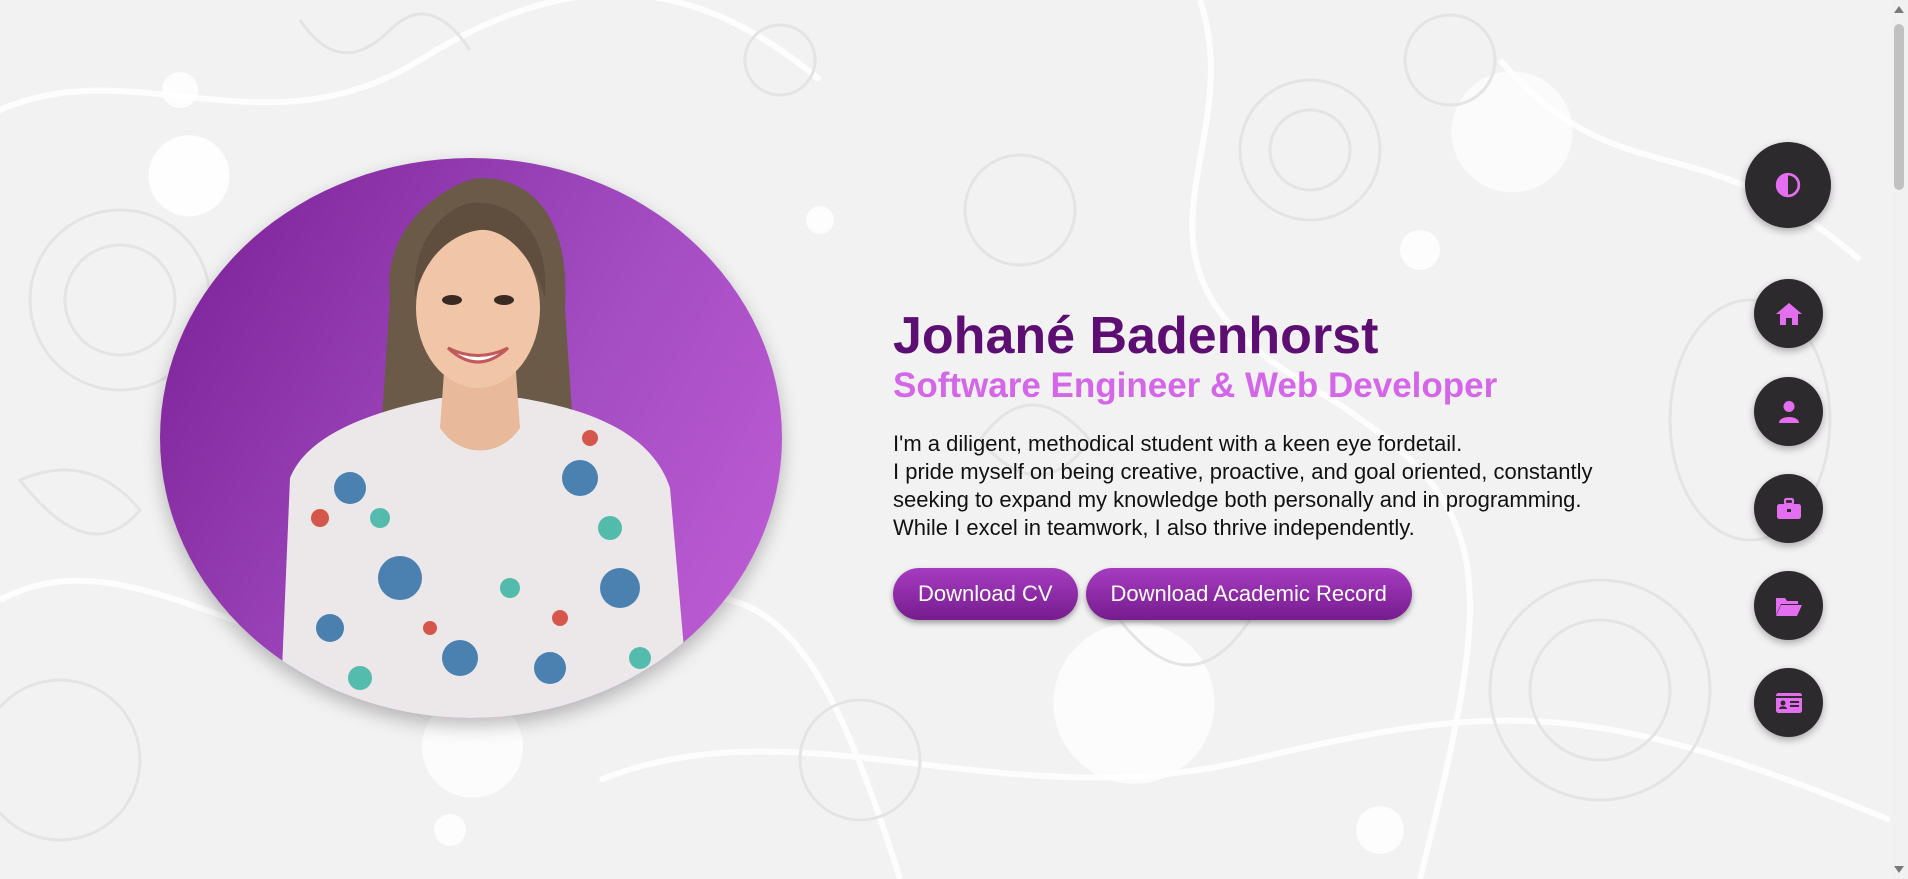 The image size is (1908, 879). What do you see at coordinates (1899, 869) in the screenshot?
I see `scroll-down-arrow` at bounding box center [1899, 869].